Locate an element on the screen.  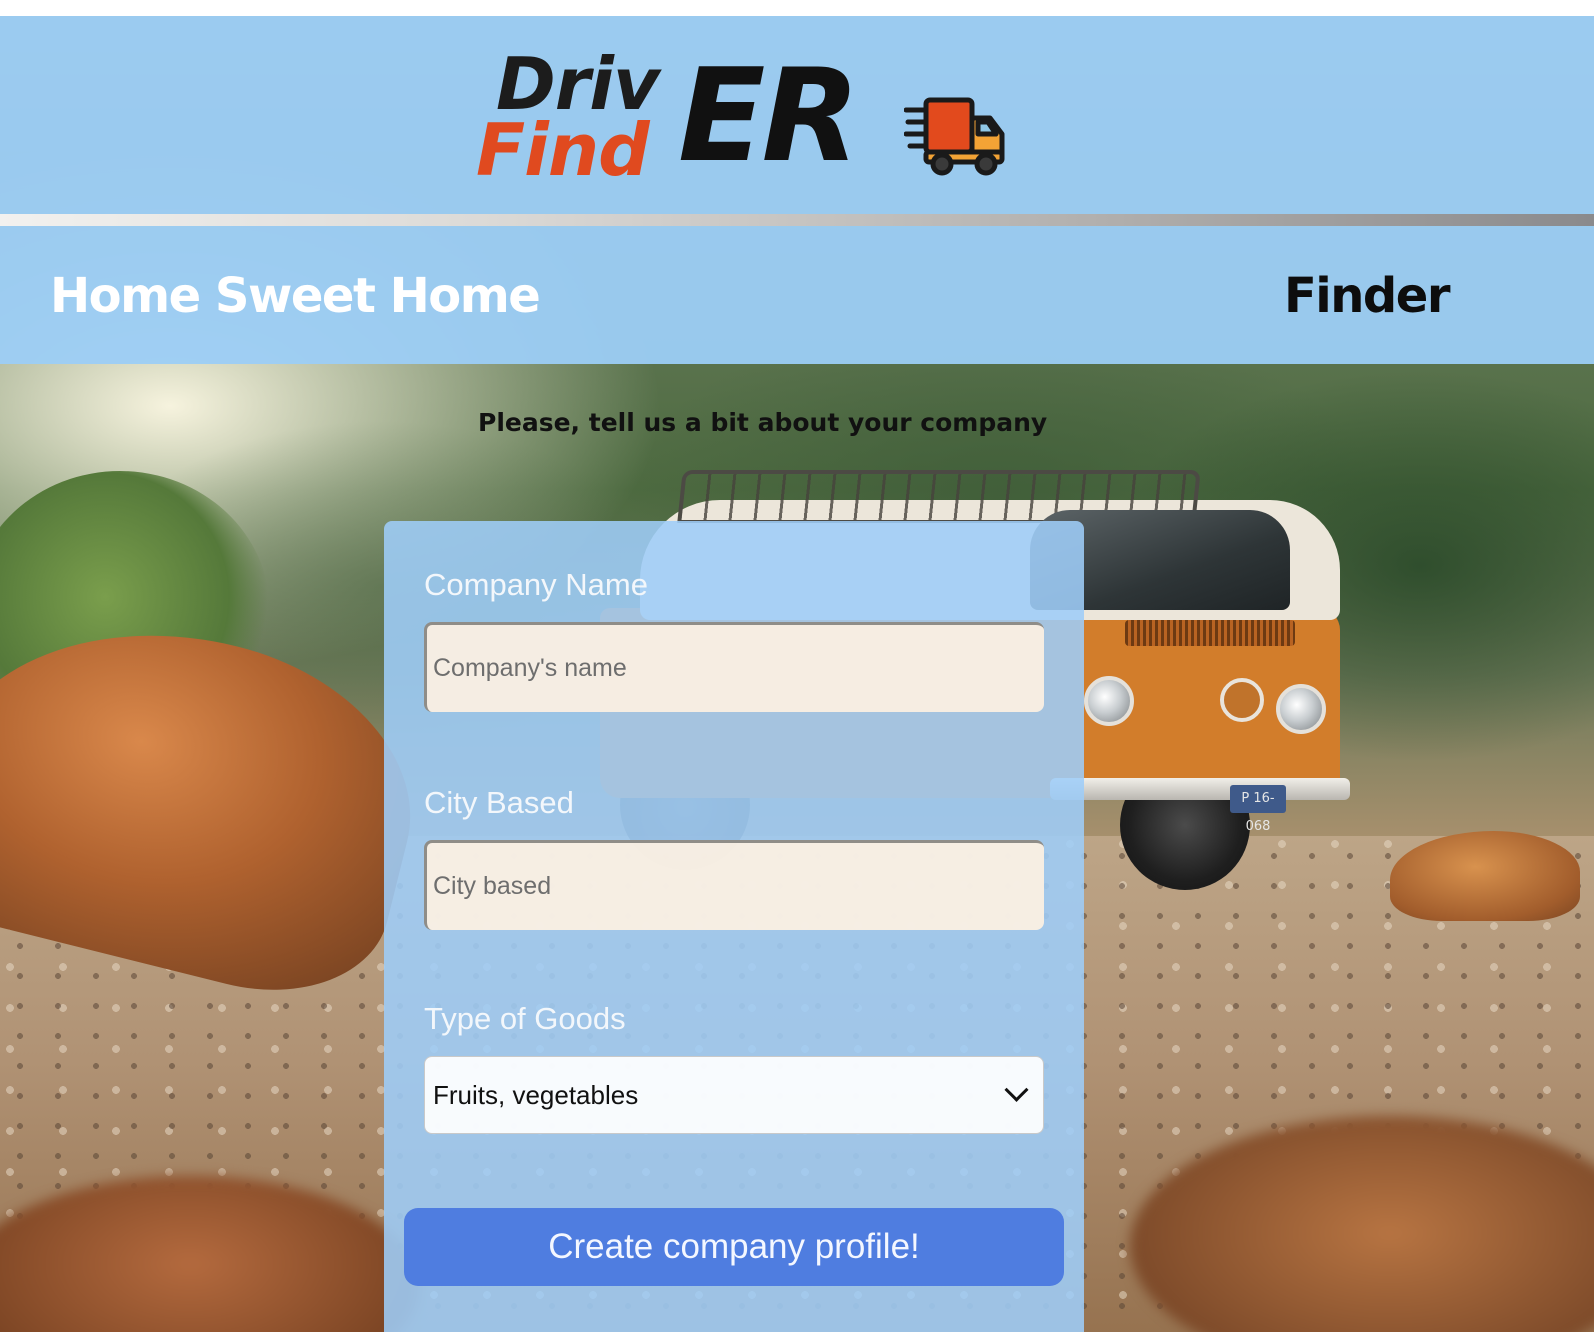
goods-label: Type of Goods is located at coordinates (525, 1018).